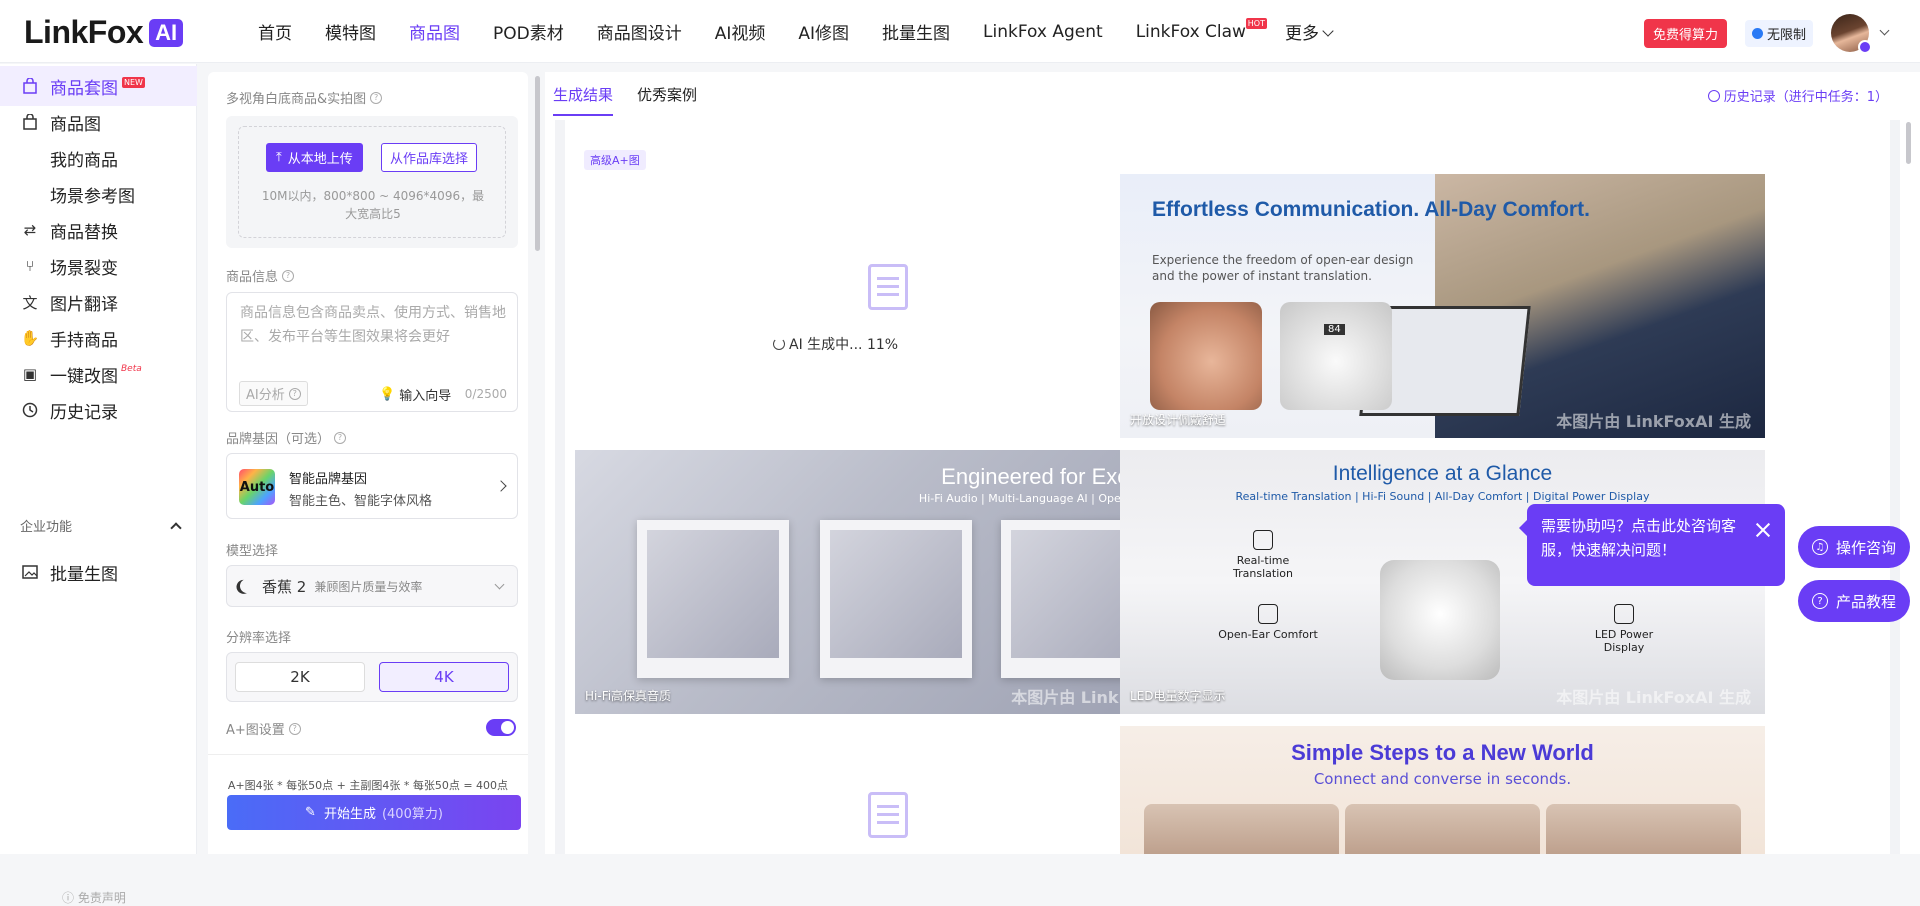  Describe the element at coordinates (98, 572) in the screenshot. I see `sidebar-item-batch: 批量生图` at that location.